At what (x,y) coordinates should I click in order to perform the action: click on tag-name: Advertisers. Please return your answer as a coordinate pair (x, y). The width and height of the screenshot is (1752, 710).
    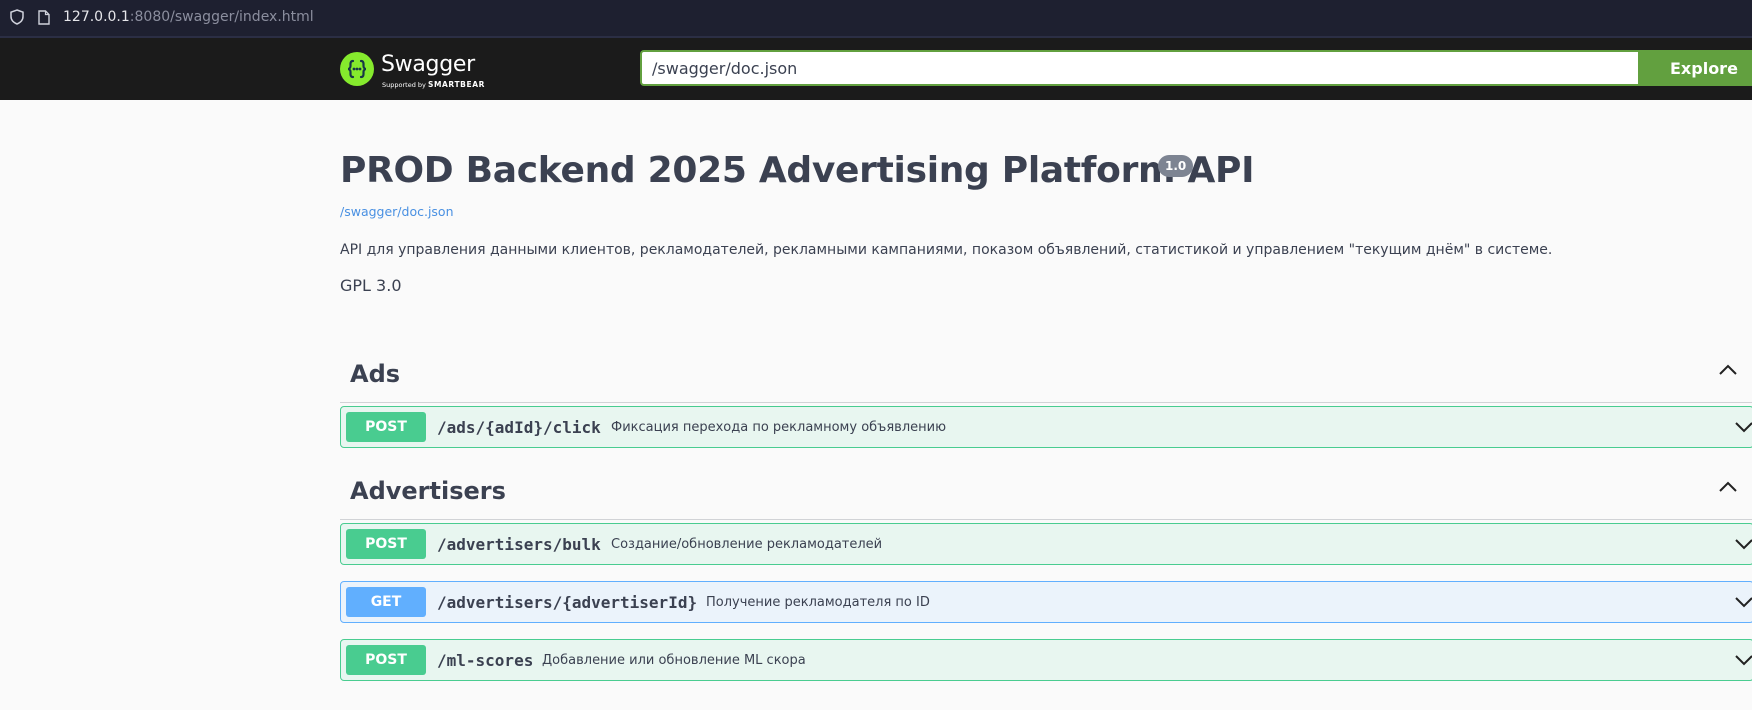
    Looking at the image, I should click on (428, 491).